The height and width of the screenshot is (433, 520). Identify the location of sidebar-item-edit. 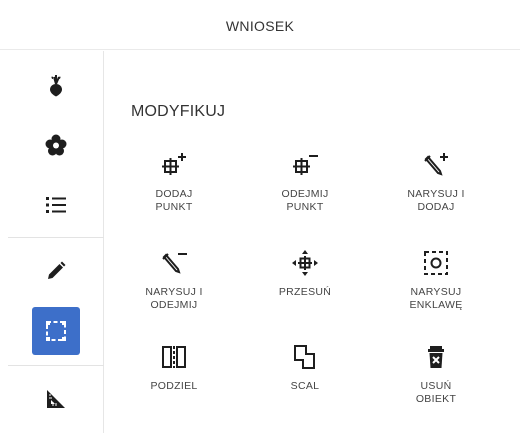
(56, 271).